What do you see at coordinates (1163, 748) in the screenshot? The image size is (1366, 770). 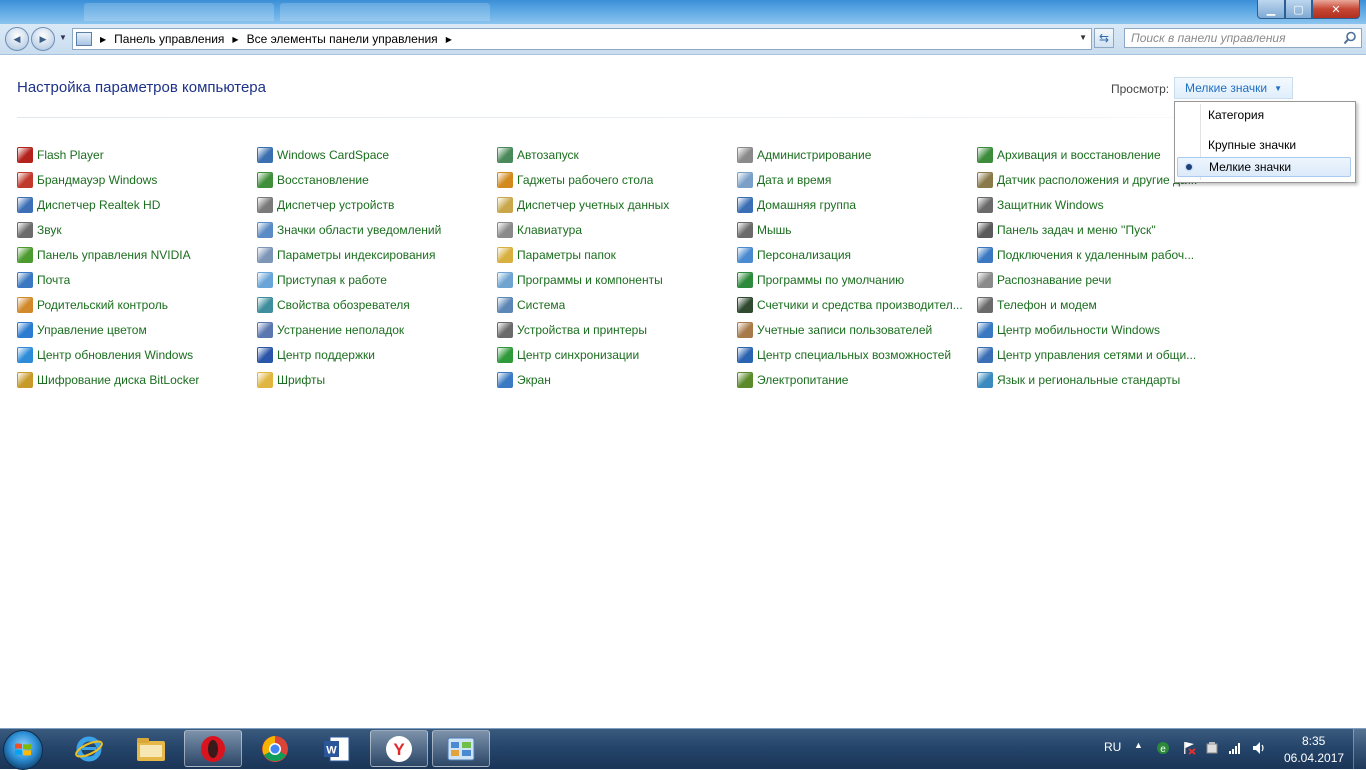 I see `security-tray-icon: e` at bounding box center [1163, 748].